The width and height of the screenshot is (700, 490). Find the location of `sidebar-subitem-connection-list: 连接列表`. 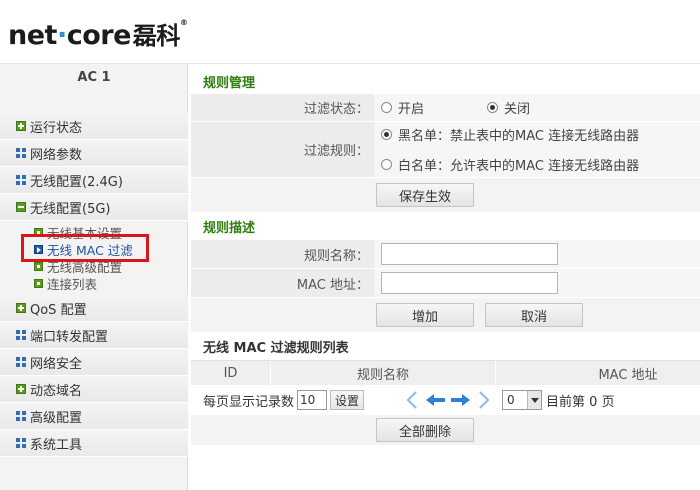

sidebar-subitem-connection-list: 连接列表 is located at coordinates (94, 283).